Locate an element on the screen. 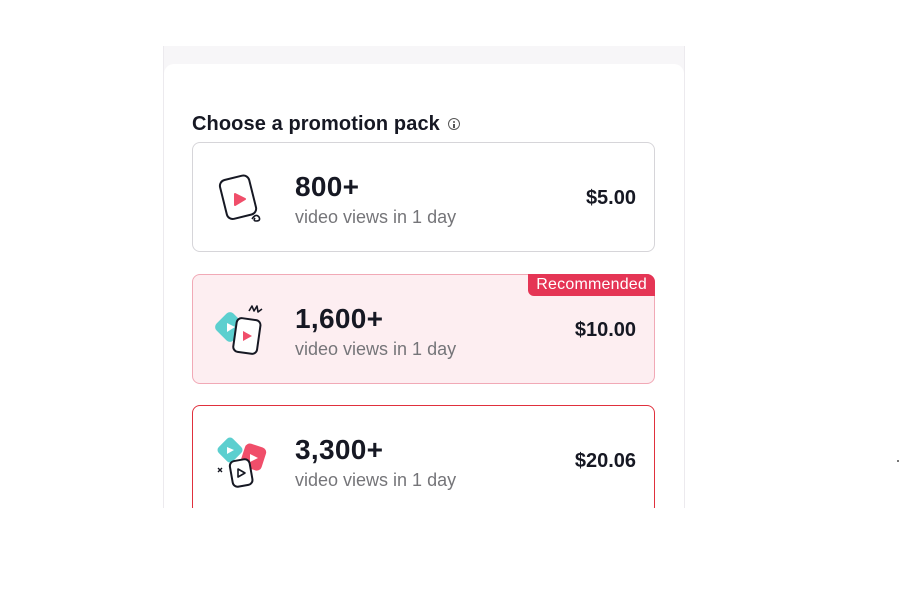  pack-views: 3,300+ is located at coordinates (339, 449).